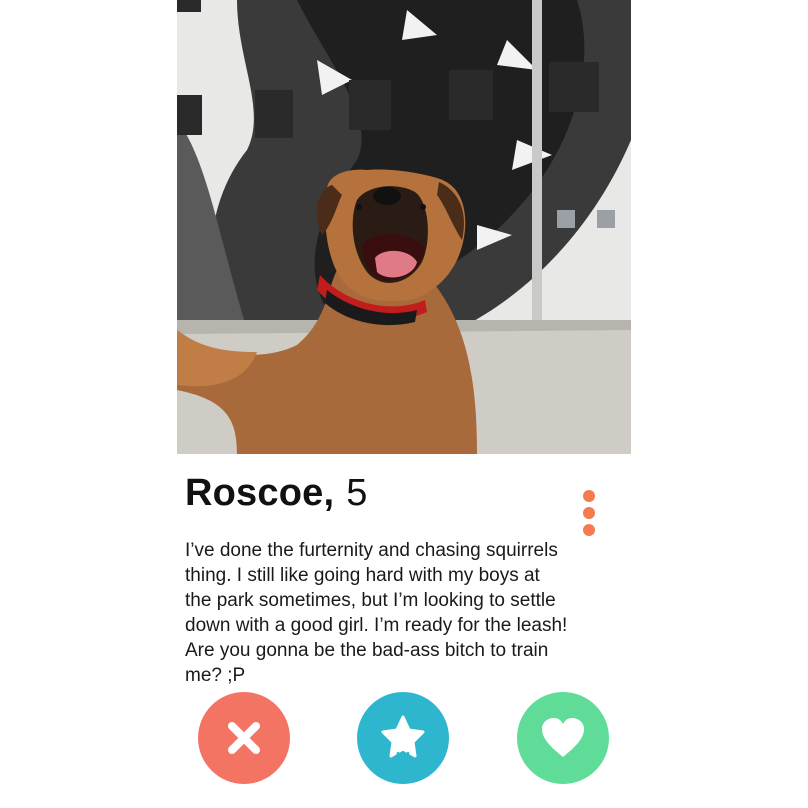  I want to click on more-options-icon, so click(589, 513).